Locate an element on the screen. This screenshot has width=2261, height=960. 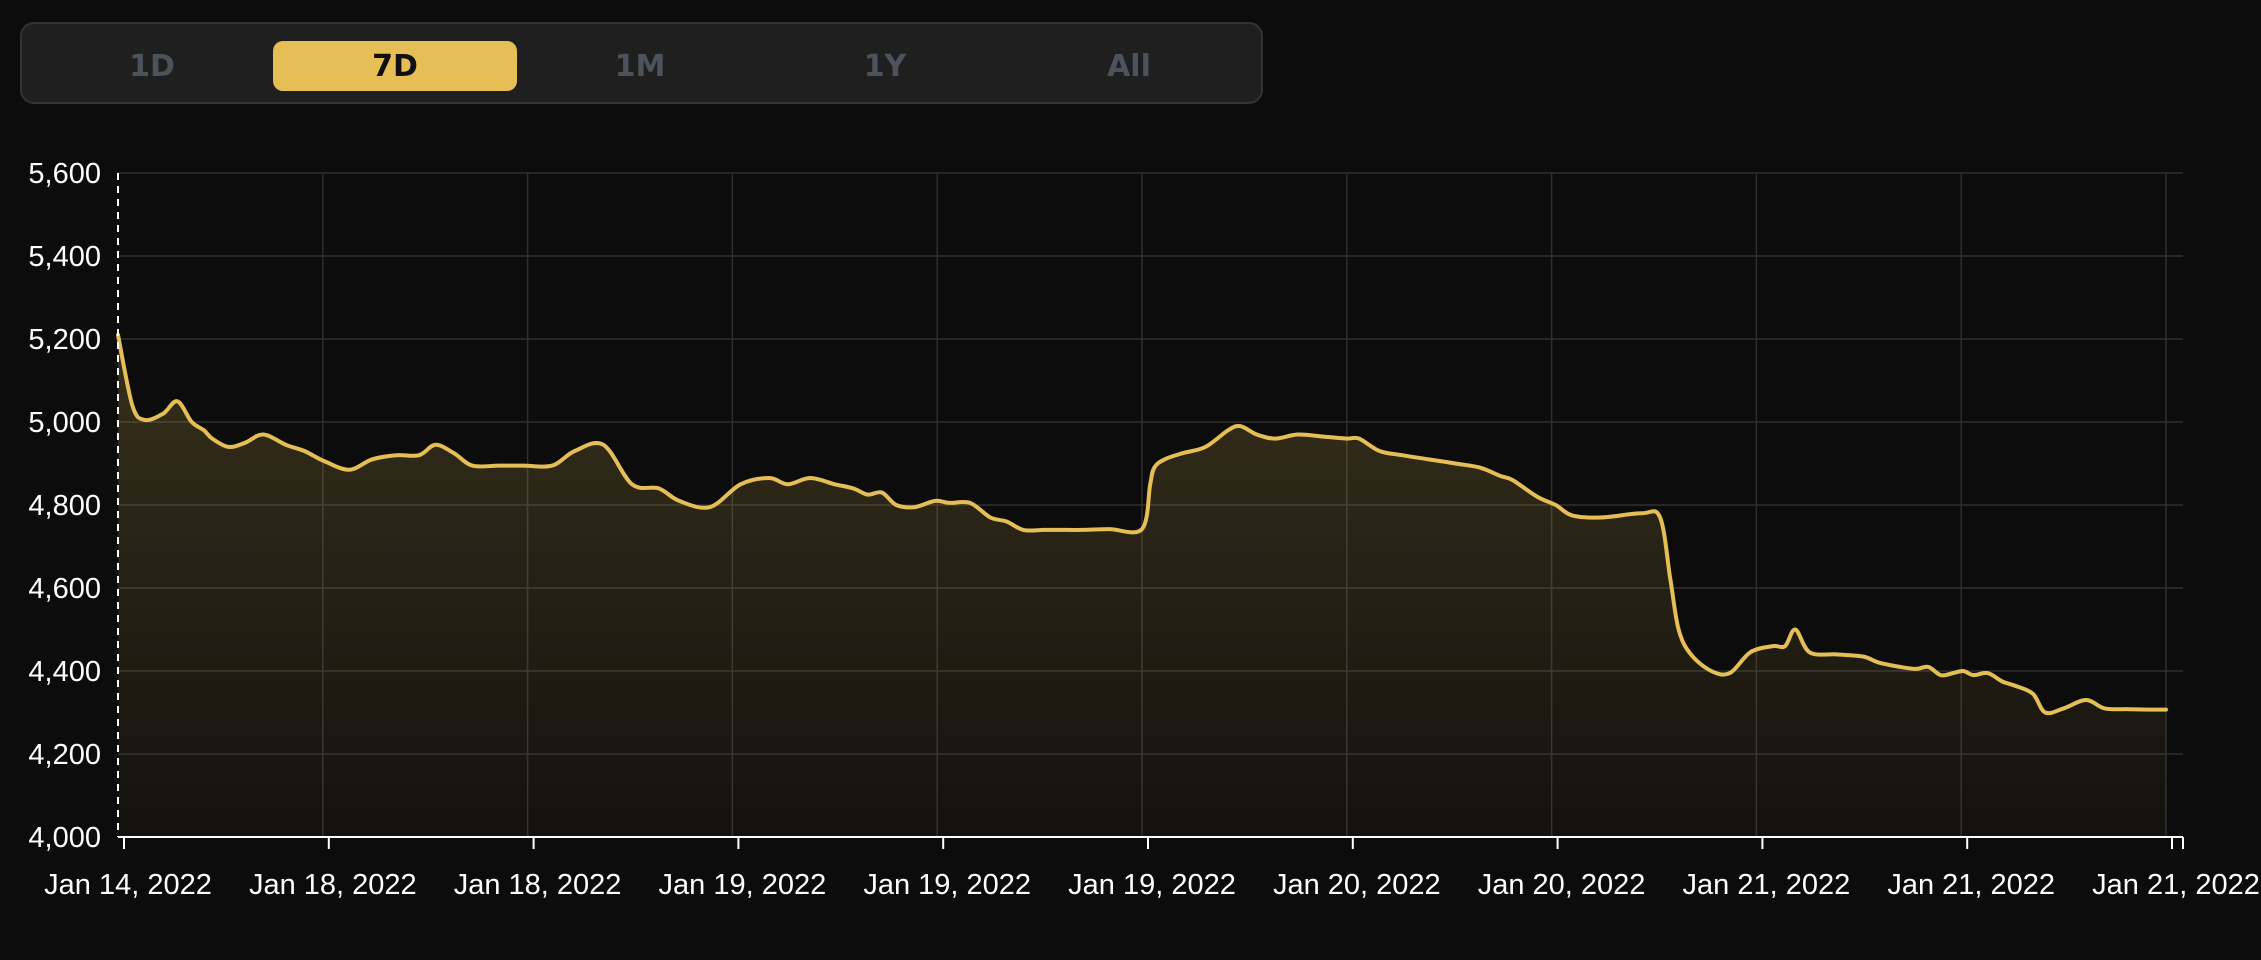
x-tick-label: Jan 14, 2022 is located at coordinates (128, 885).